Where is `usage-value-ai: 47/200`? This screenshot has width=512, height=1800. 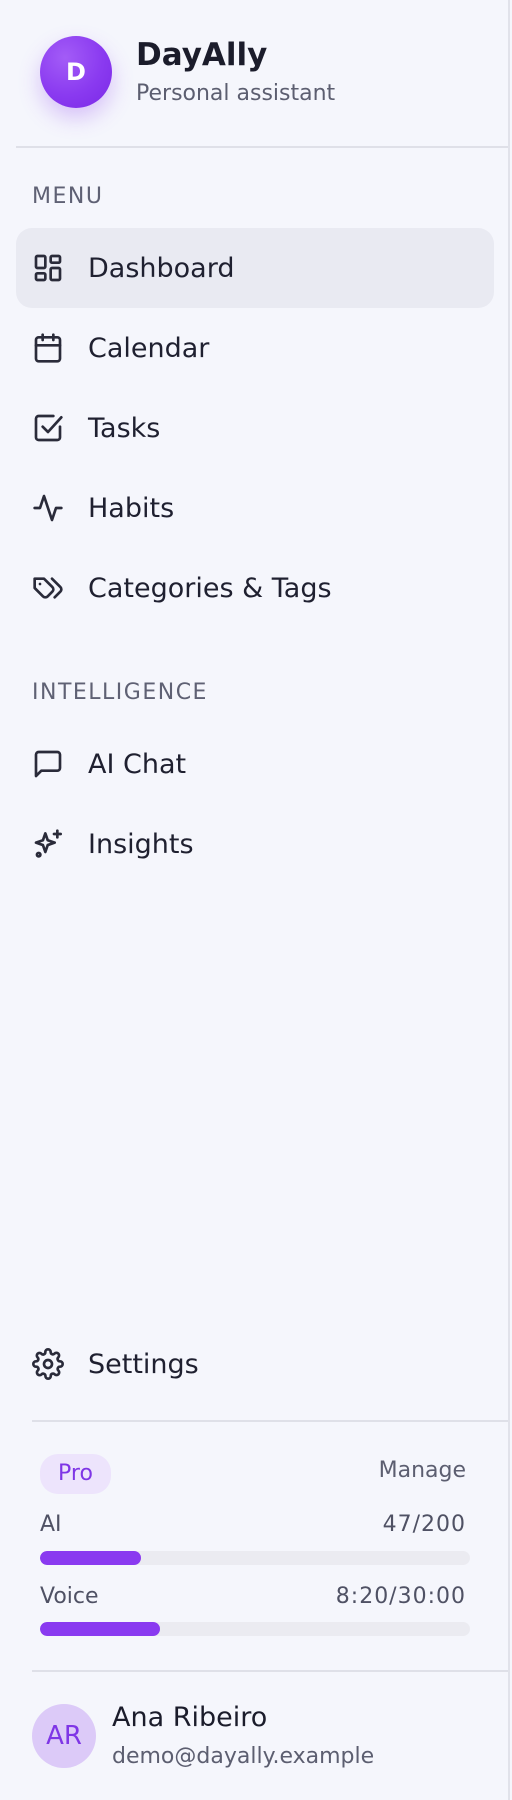 usage-value-ai: 47/200 is located at coordinates (424, 1524).